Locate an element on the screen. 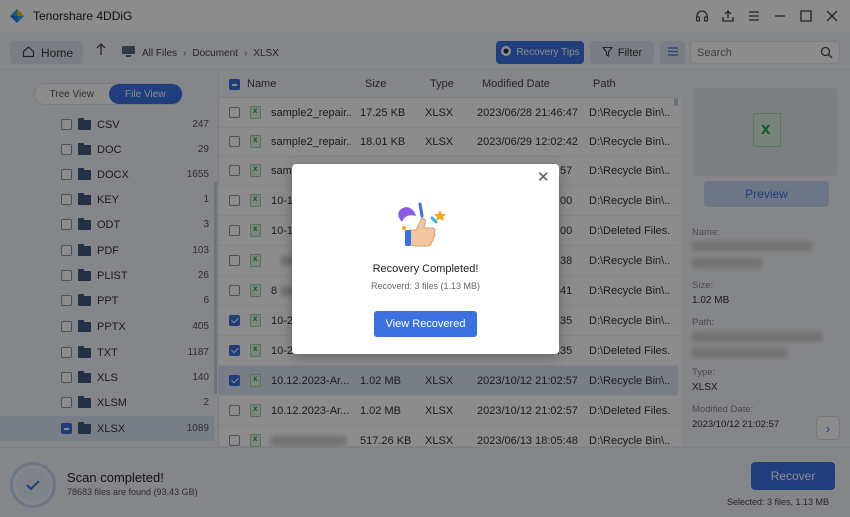 Image resolution: width=850 pixels, height=517 pixels. close-icon: ✕ is located at coordinates (543, 177).